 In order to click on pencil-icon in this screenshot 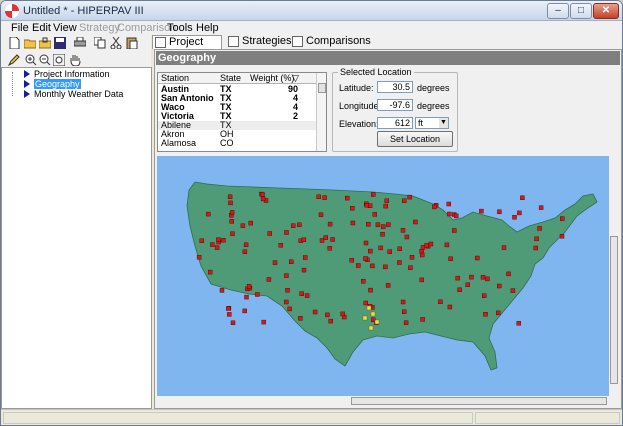, I will do `click(14, 60)`.